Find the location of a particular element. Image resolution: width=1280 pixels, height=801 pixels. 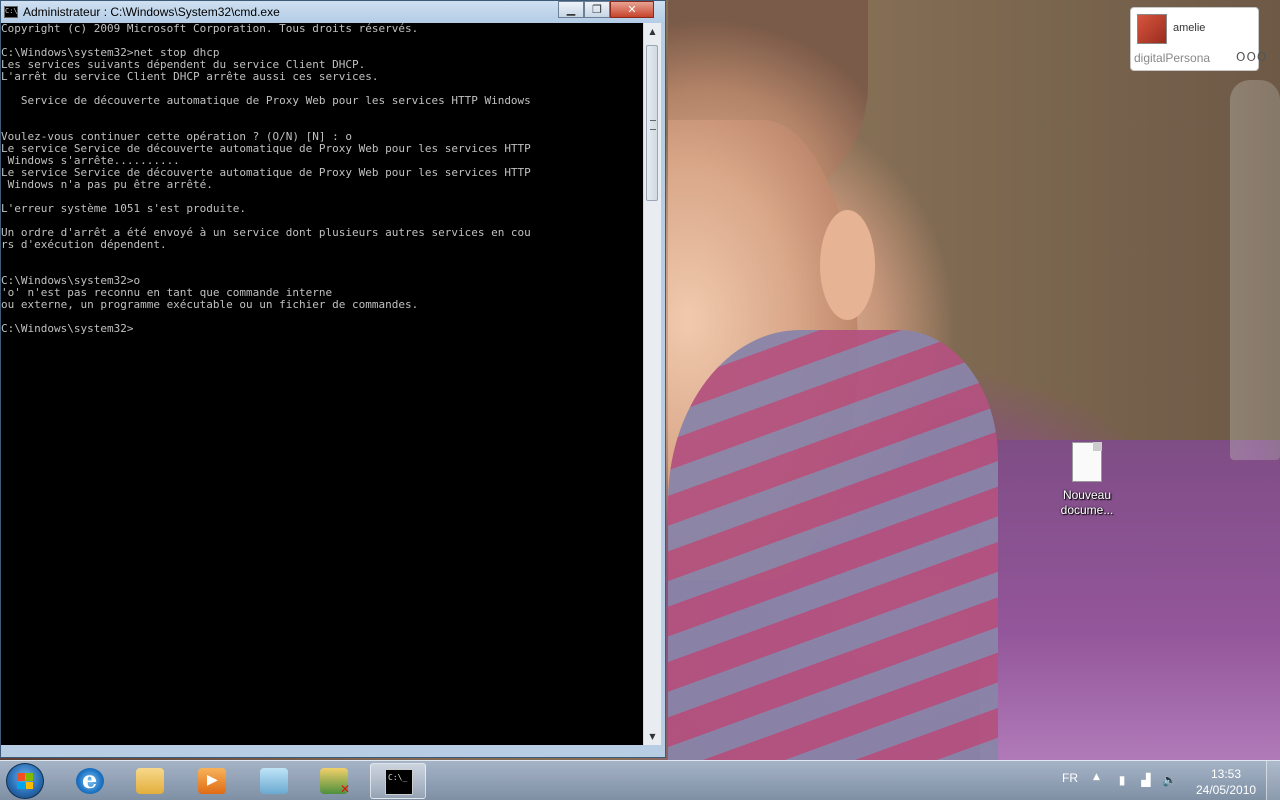

digitalpersona-user: amelie is located at coordinates (1189, 28).